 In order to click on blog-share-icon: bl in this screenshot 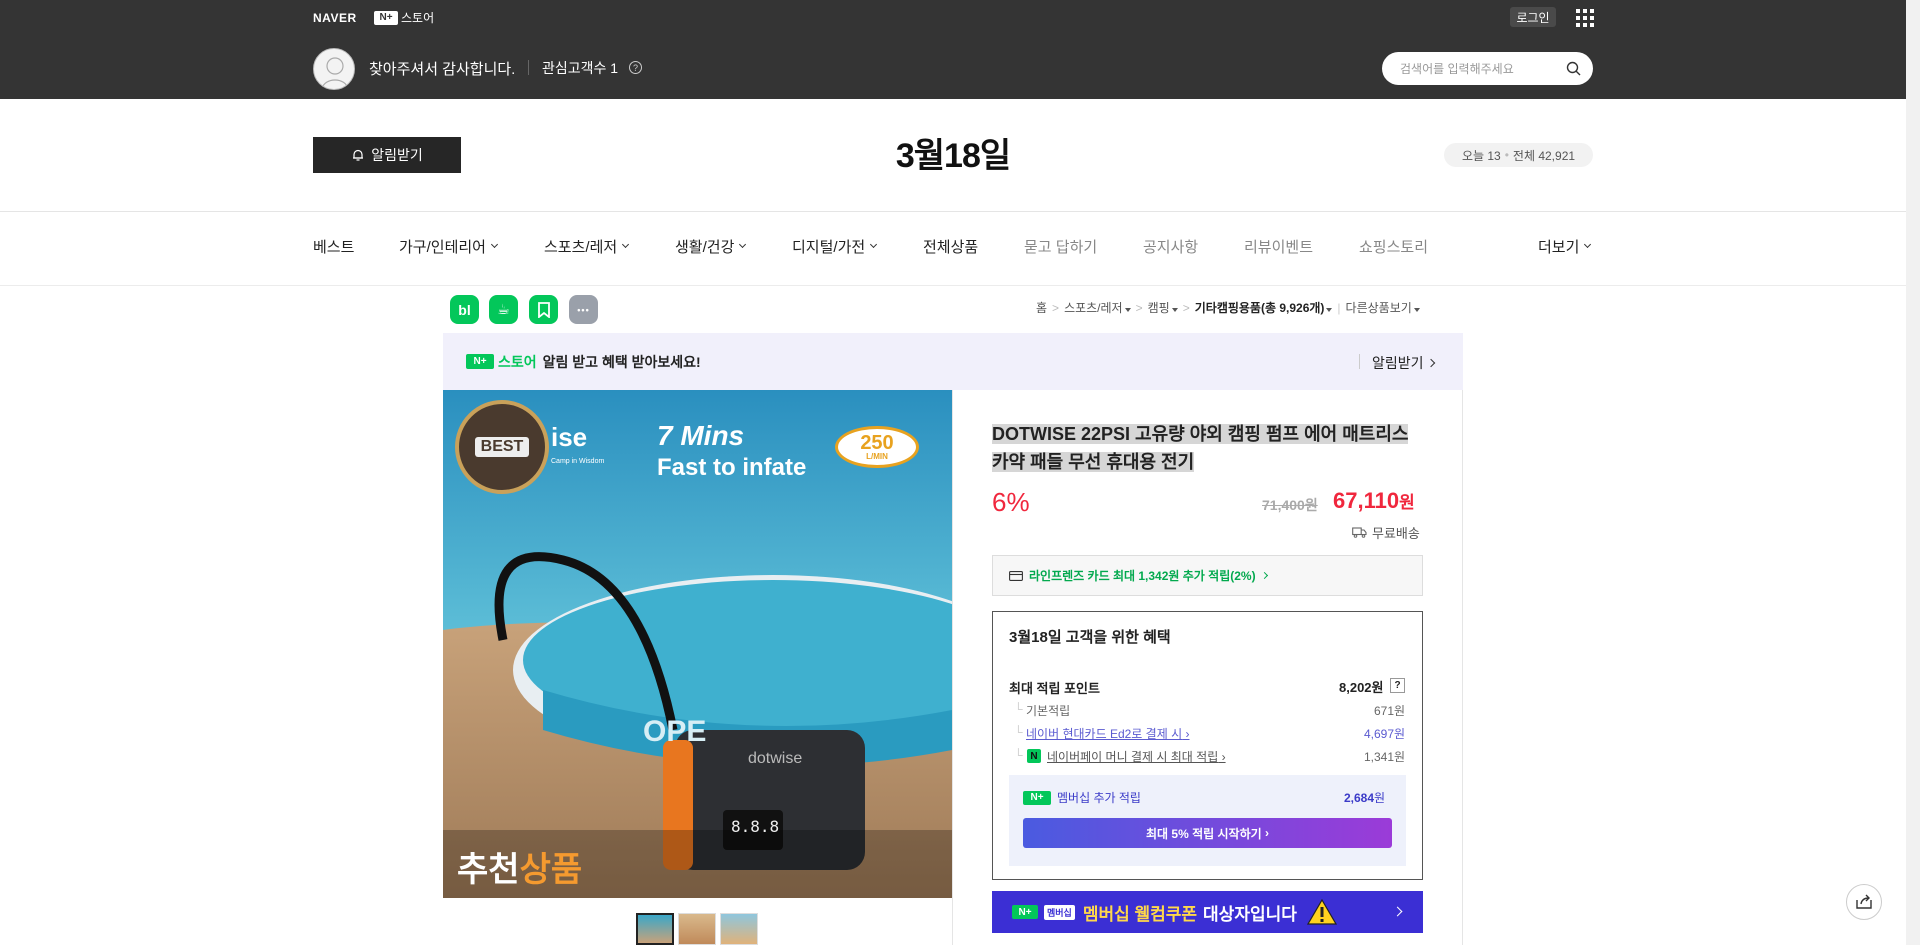, I will do `click(464, 309)`.